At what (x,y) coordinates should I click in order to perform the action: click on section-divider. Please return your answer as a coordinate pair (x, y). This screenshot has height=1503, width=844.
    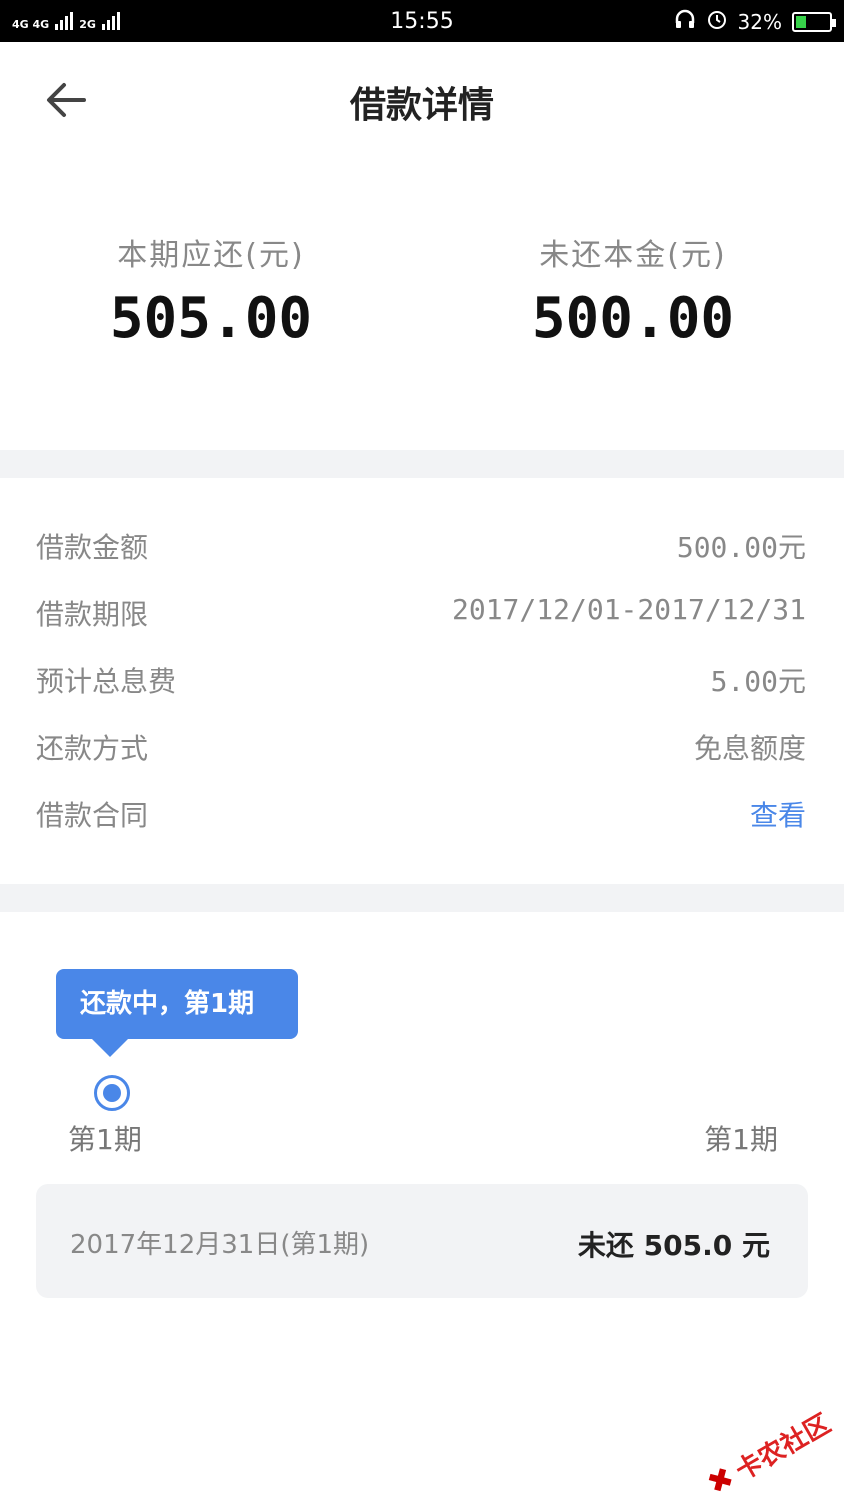
    Looking at the image, I should click on (422, 464).